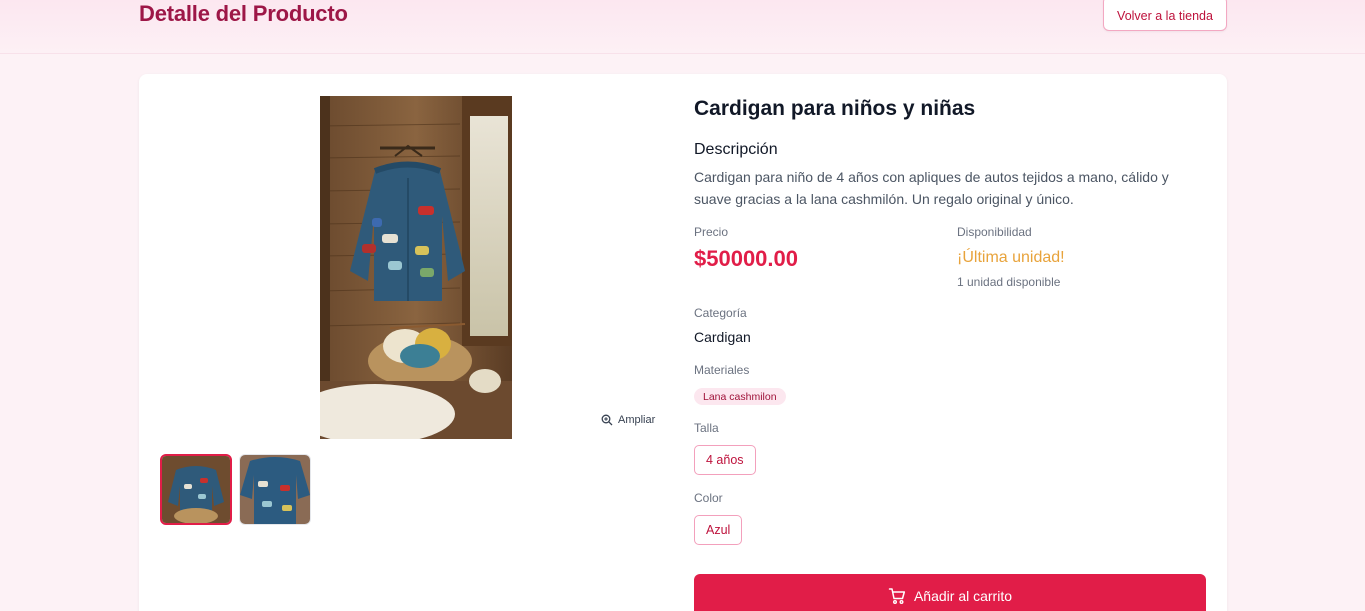 The height and width of the screenshot is (611, 1365). What do you see at coordinates (1165, 15) in the screenshot?
I see `back-to-store-button: Volver a la tienda` at bounding box center [1165, 15].